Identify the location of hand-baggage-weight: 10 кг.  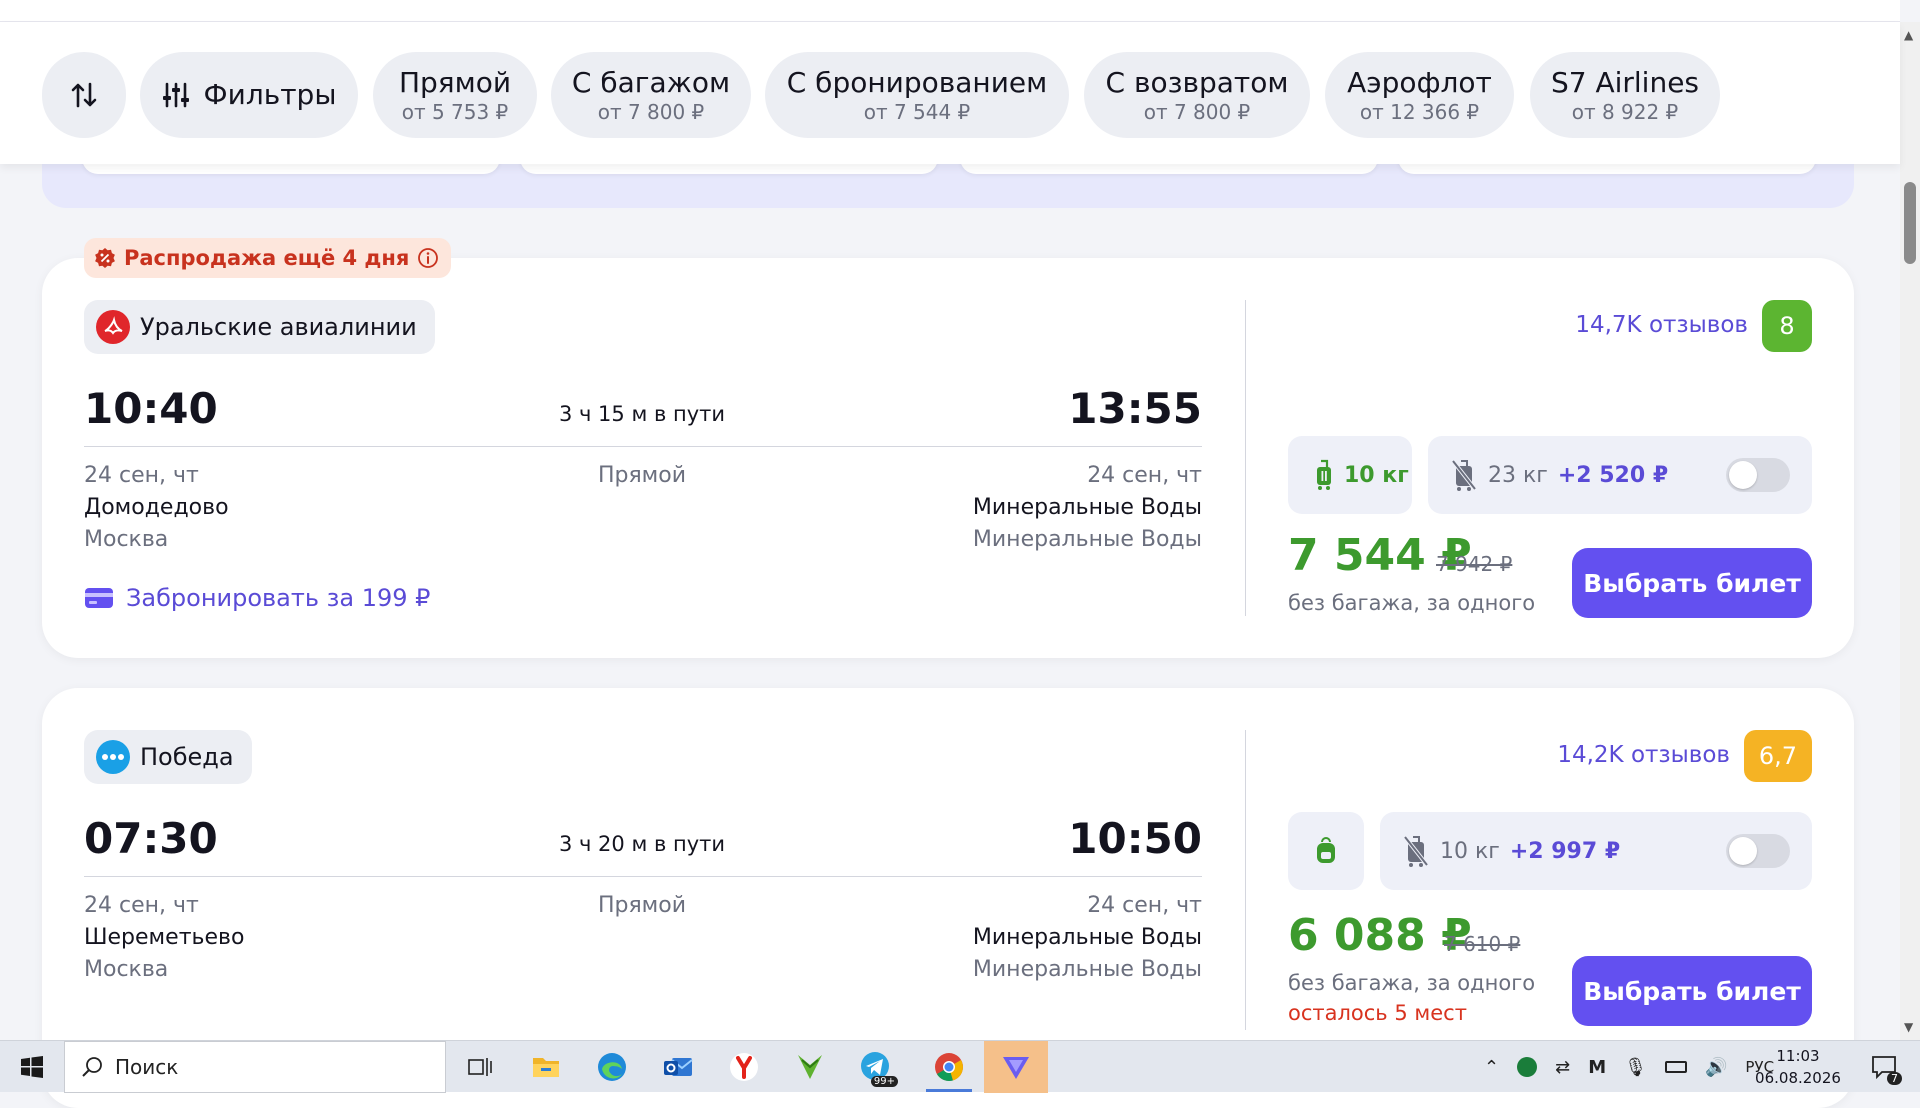
(1376, 475).